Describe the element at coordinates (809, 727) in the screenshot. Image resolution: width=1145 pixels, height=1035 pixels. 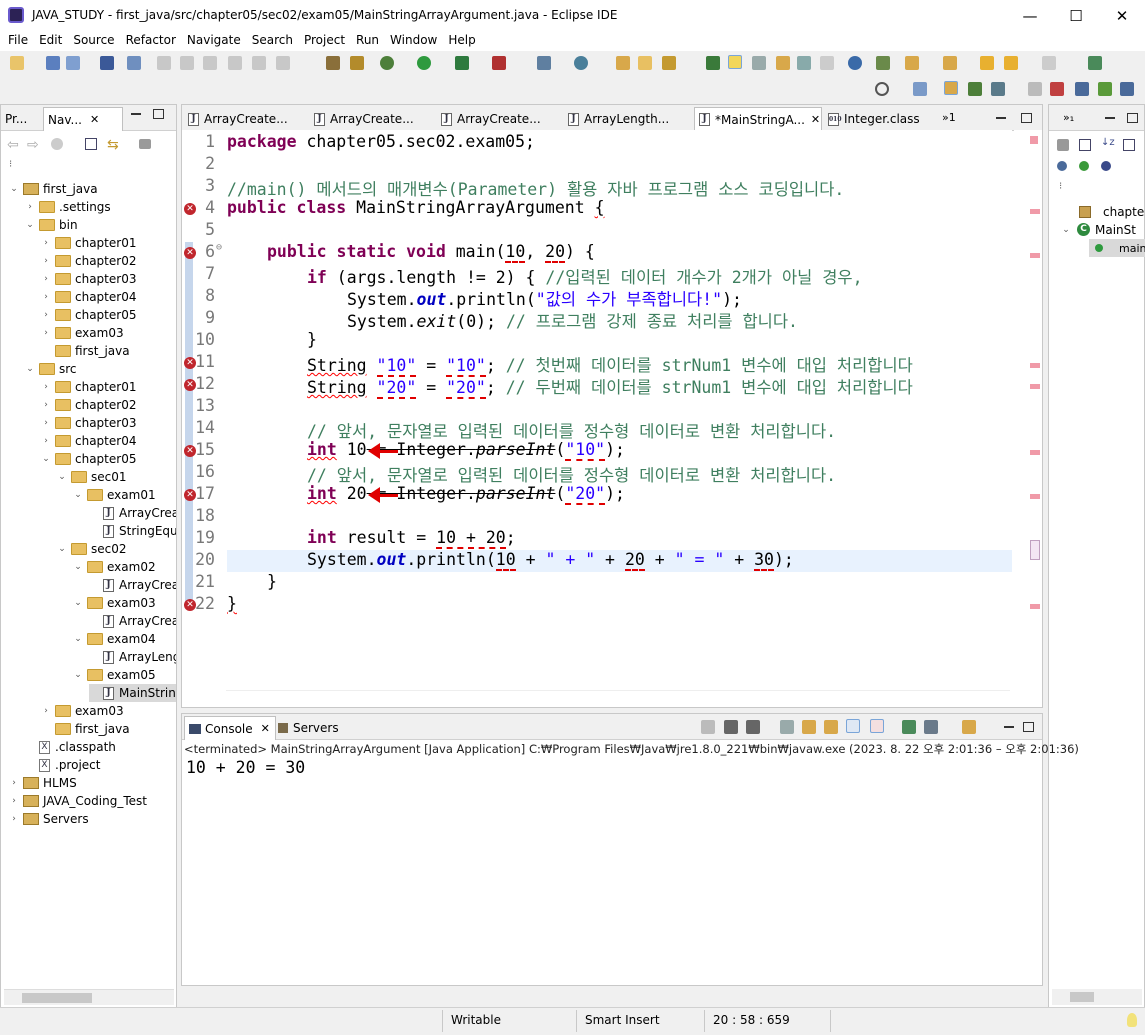
I see `scroll-lock-icon` at that location.